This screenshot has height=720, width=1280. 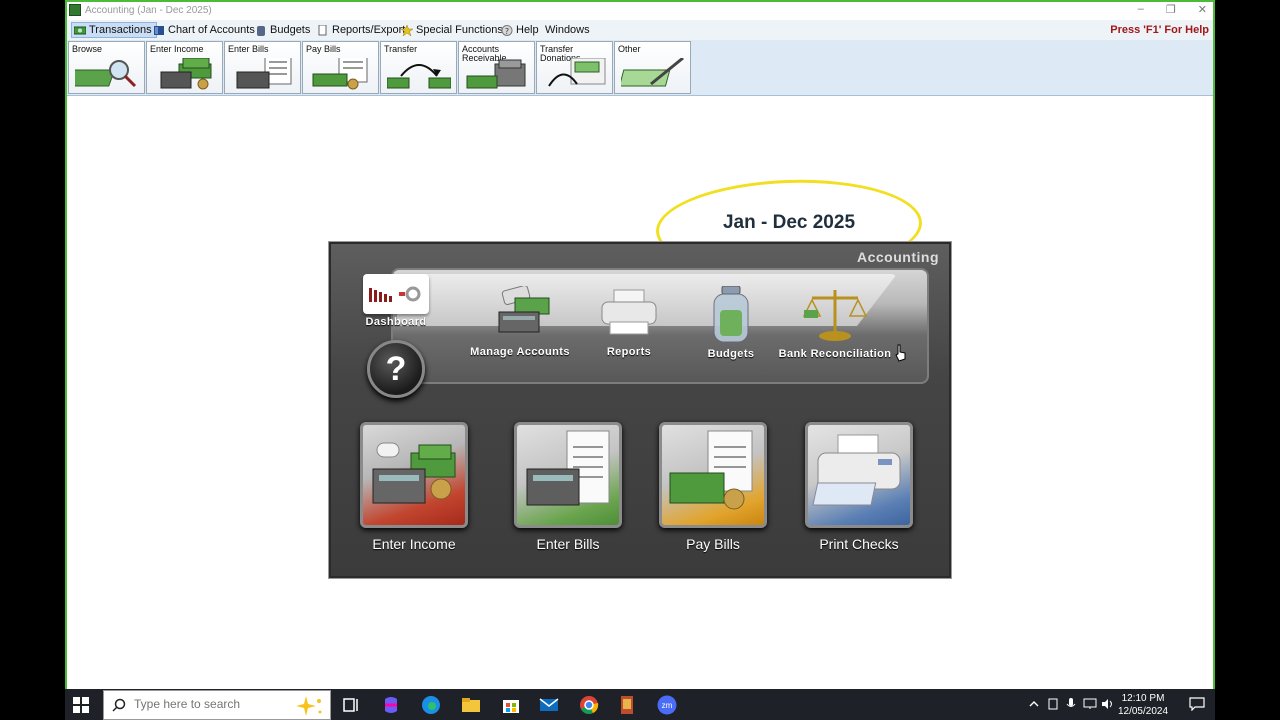 I want to click on budgets-button: Budgets, so click(x=731, y=323).